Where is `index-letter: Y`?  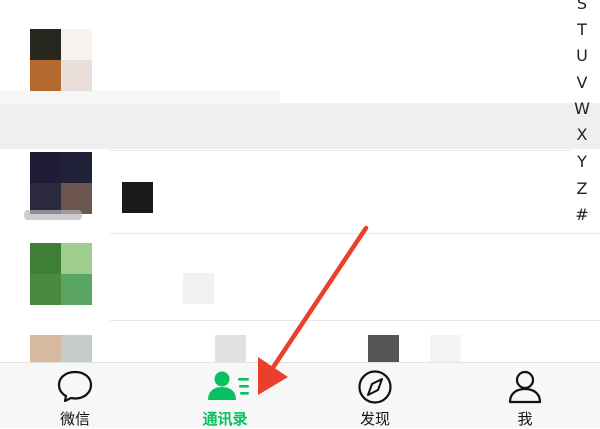 index-letter: Y is located at coordinates (582, 161).